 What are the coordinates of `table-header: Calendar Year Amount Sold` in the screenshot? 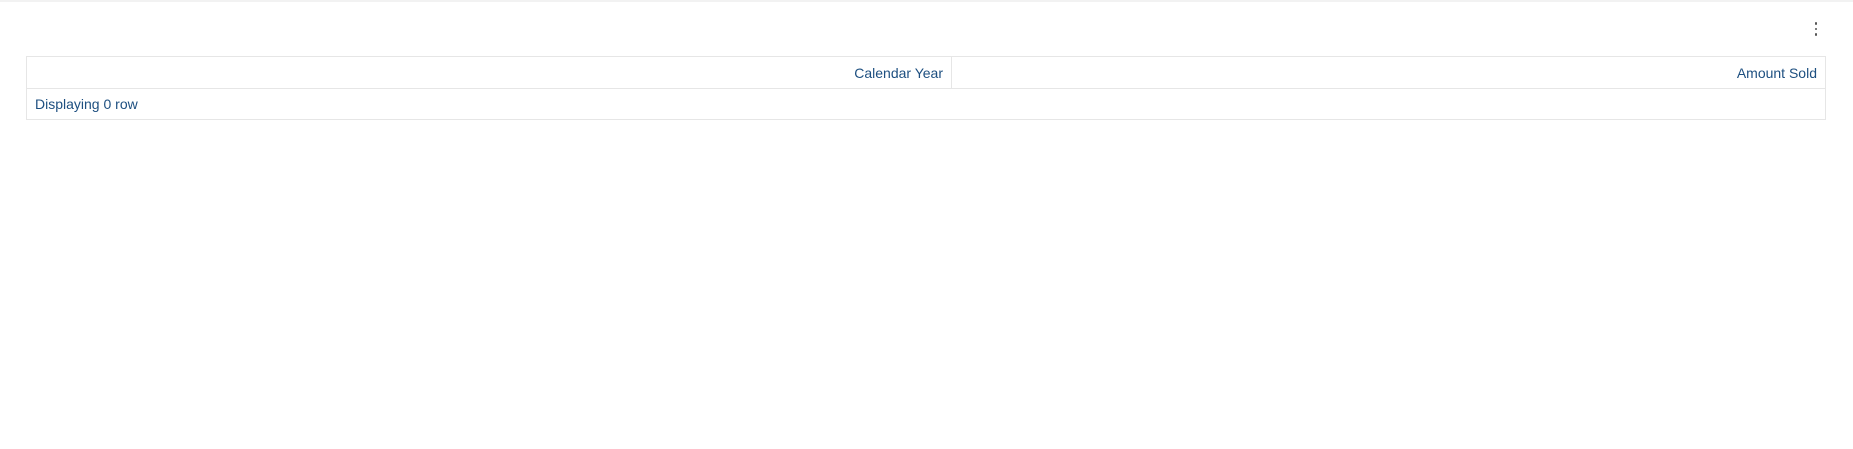 It's located at (926, 73).